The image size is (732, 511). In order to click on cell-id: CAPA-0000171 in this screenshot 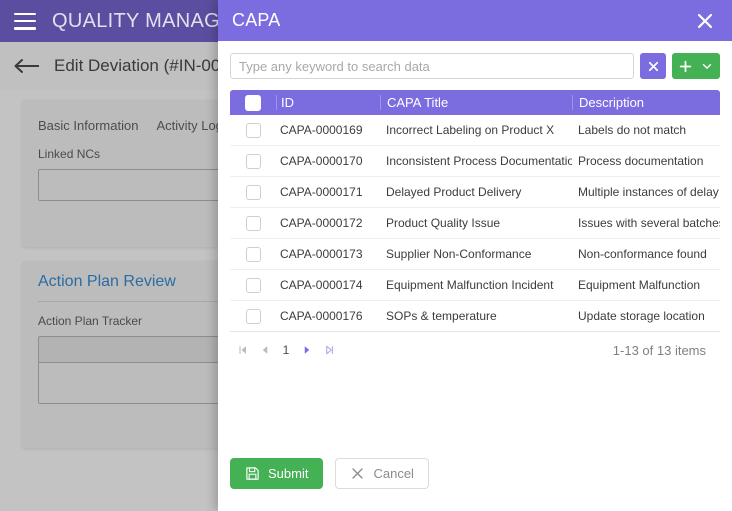, I will do `click(321, 192)`.